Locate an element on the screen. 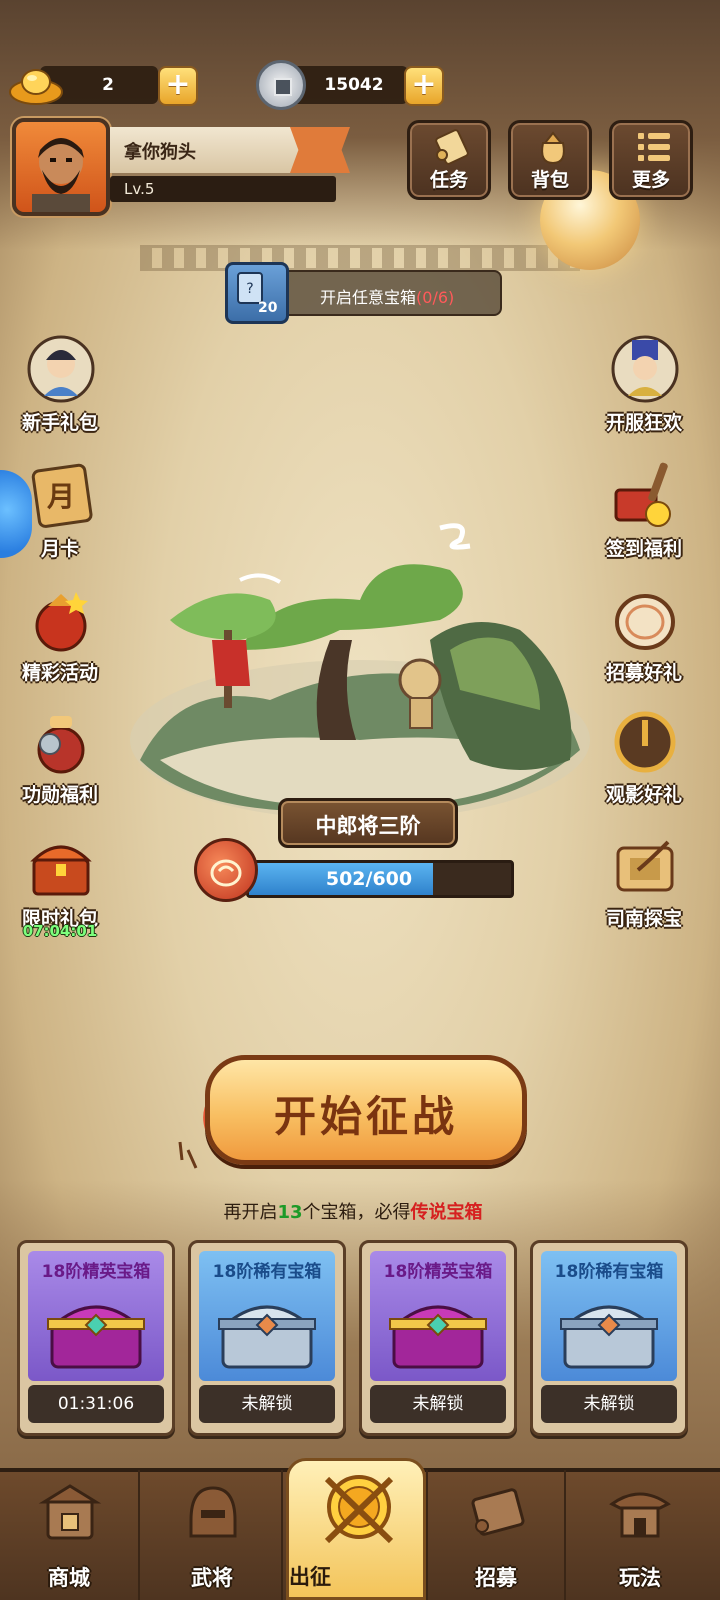 The width and height of the screenshot is (720, 1600). chest-slot-2: 18阶稀有宝箱 未解锁 is located at coordinates (267, 1338).